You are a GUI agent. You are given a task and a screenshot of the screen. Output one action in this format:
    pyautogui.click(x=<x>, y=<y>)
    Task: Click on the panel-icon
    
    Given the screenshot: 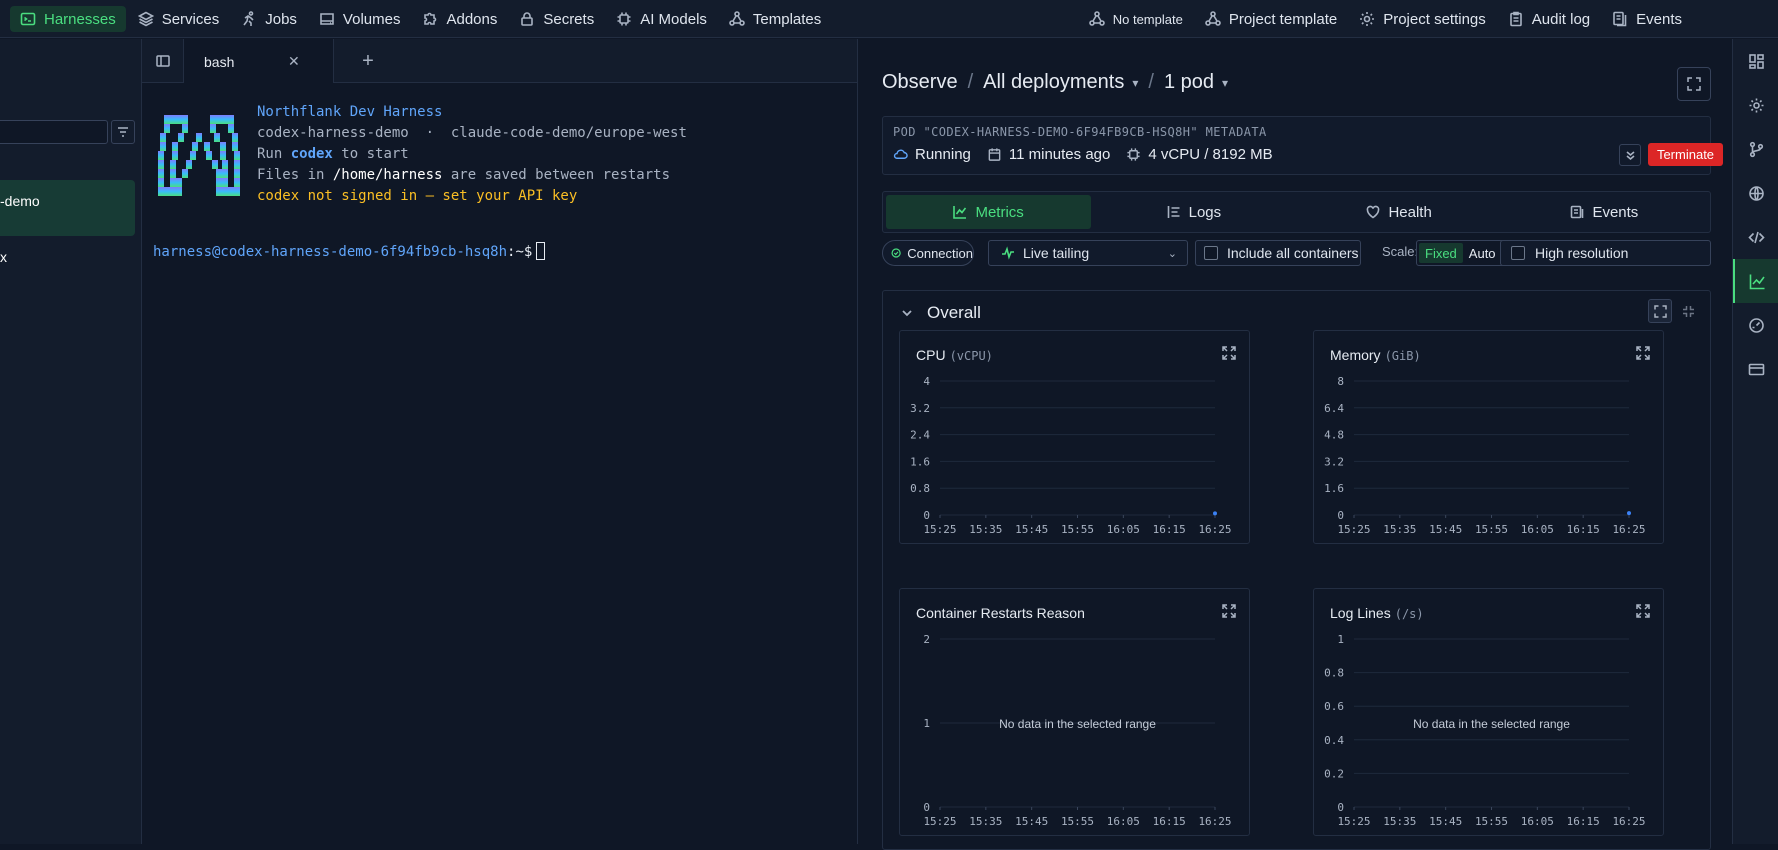 What is the action you would take?
    pyautogui.click(x=162, y=61)
    